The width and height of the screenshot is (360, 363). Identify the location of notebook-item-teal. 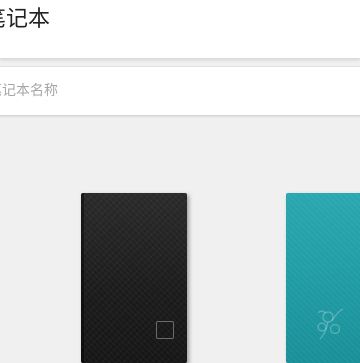
(323, 278).